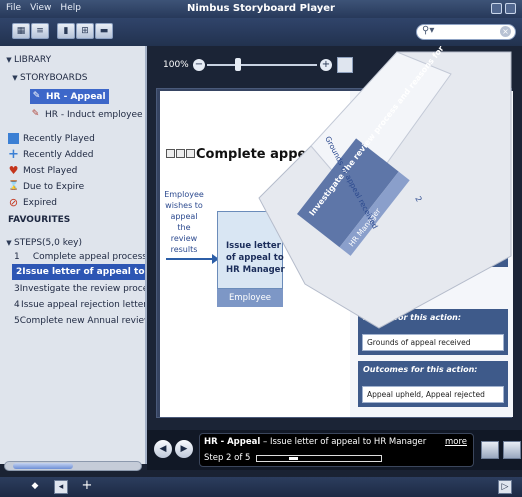 The height and width of the screenshot is (497, 522). Describe the element at coordinates (176, 65) in the screenshot. I see `zoom-level: 100%` at that location.